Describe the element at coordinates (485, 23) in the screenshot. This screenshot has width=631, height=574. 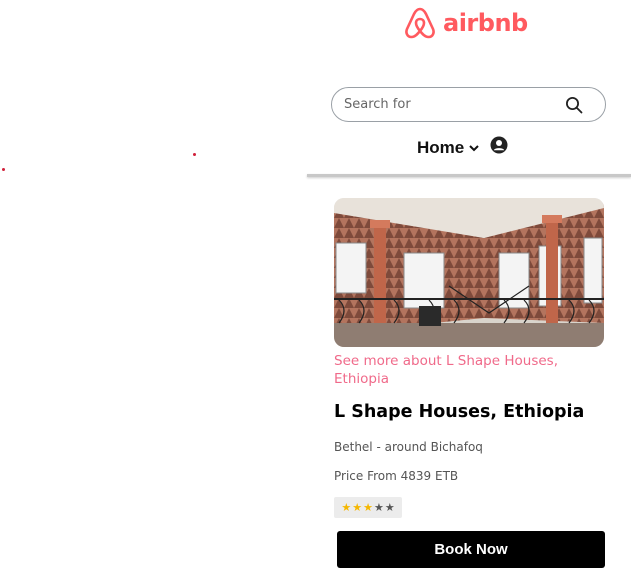
I see `brand-name: airbnb` at that location.